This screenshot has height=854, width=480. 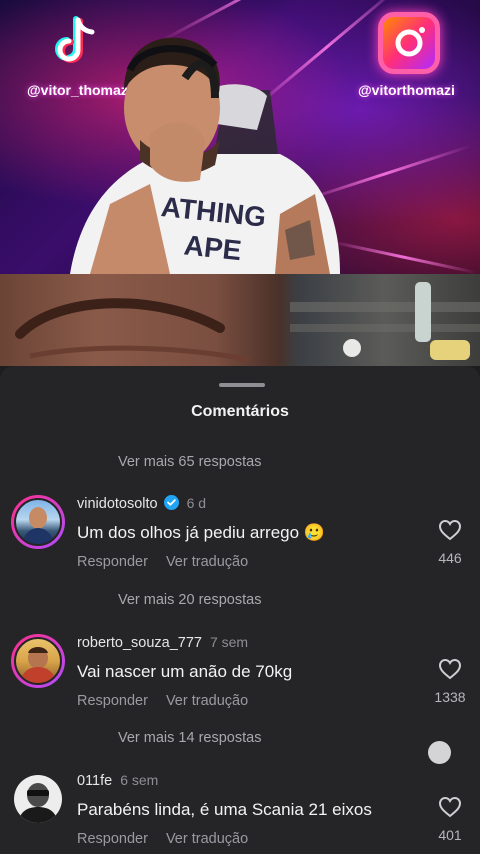 What do you see at coordinates (450, 835) in the screenshot?
I see `like-count: 401` at bounding box center [450, 835].